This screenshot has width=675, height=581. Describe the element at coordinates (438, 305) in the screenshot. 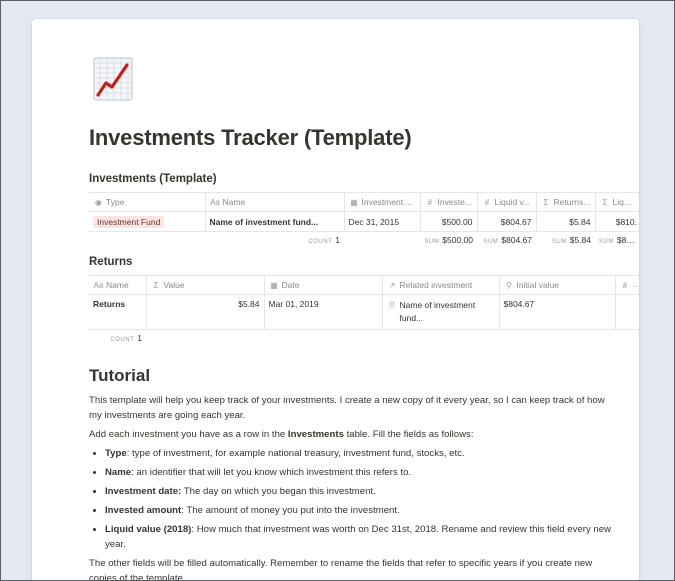

I see `related-link: Name of investment` at that location.